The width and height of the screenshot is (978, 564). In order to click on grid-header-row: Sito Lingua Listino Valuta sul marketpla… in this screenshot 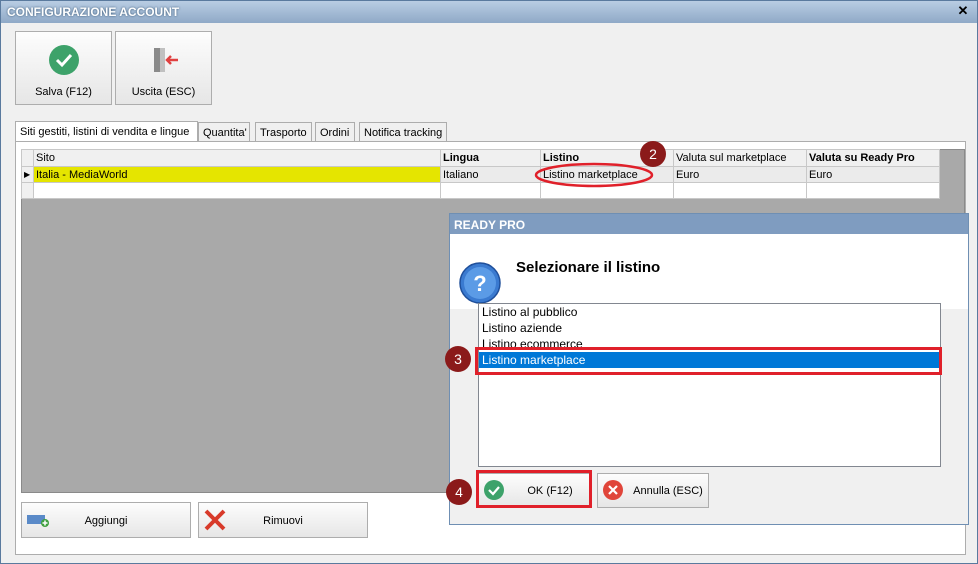, I will do `click(480, 158)`.